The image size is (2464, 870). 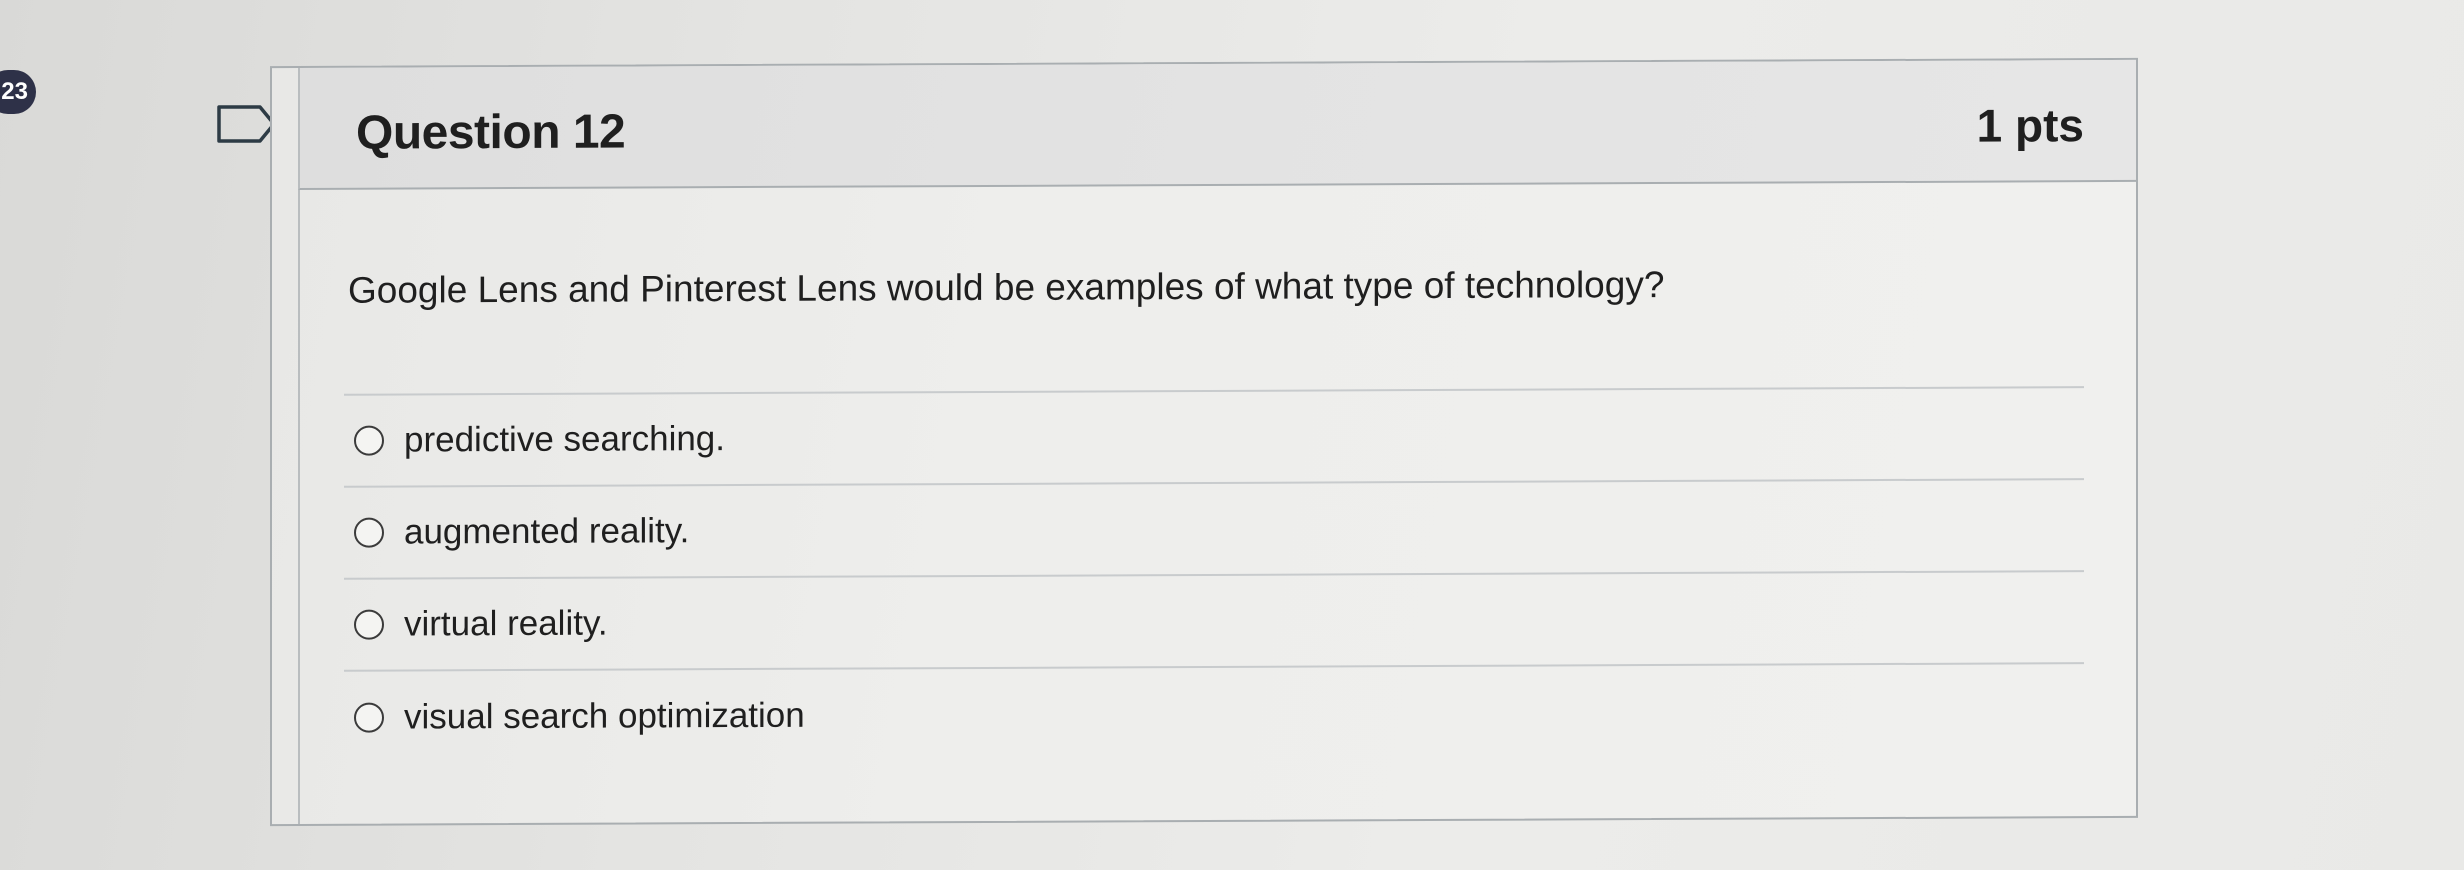 What do you see at coordinates (546, 531) in the screenshot?
I see `answer-label: augmented reality.` at bounding box center [546, 531].